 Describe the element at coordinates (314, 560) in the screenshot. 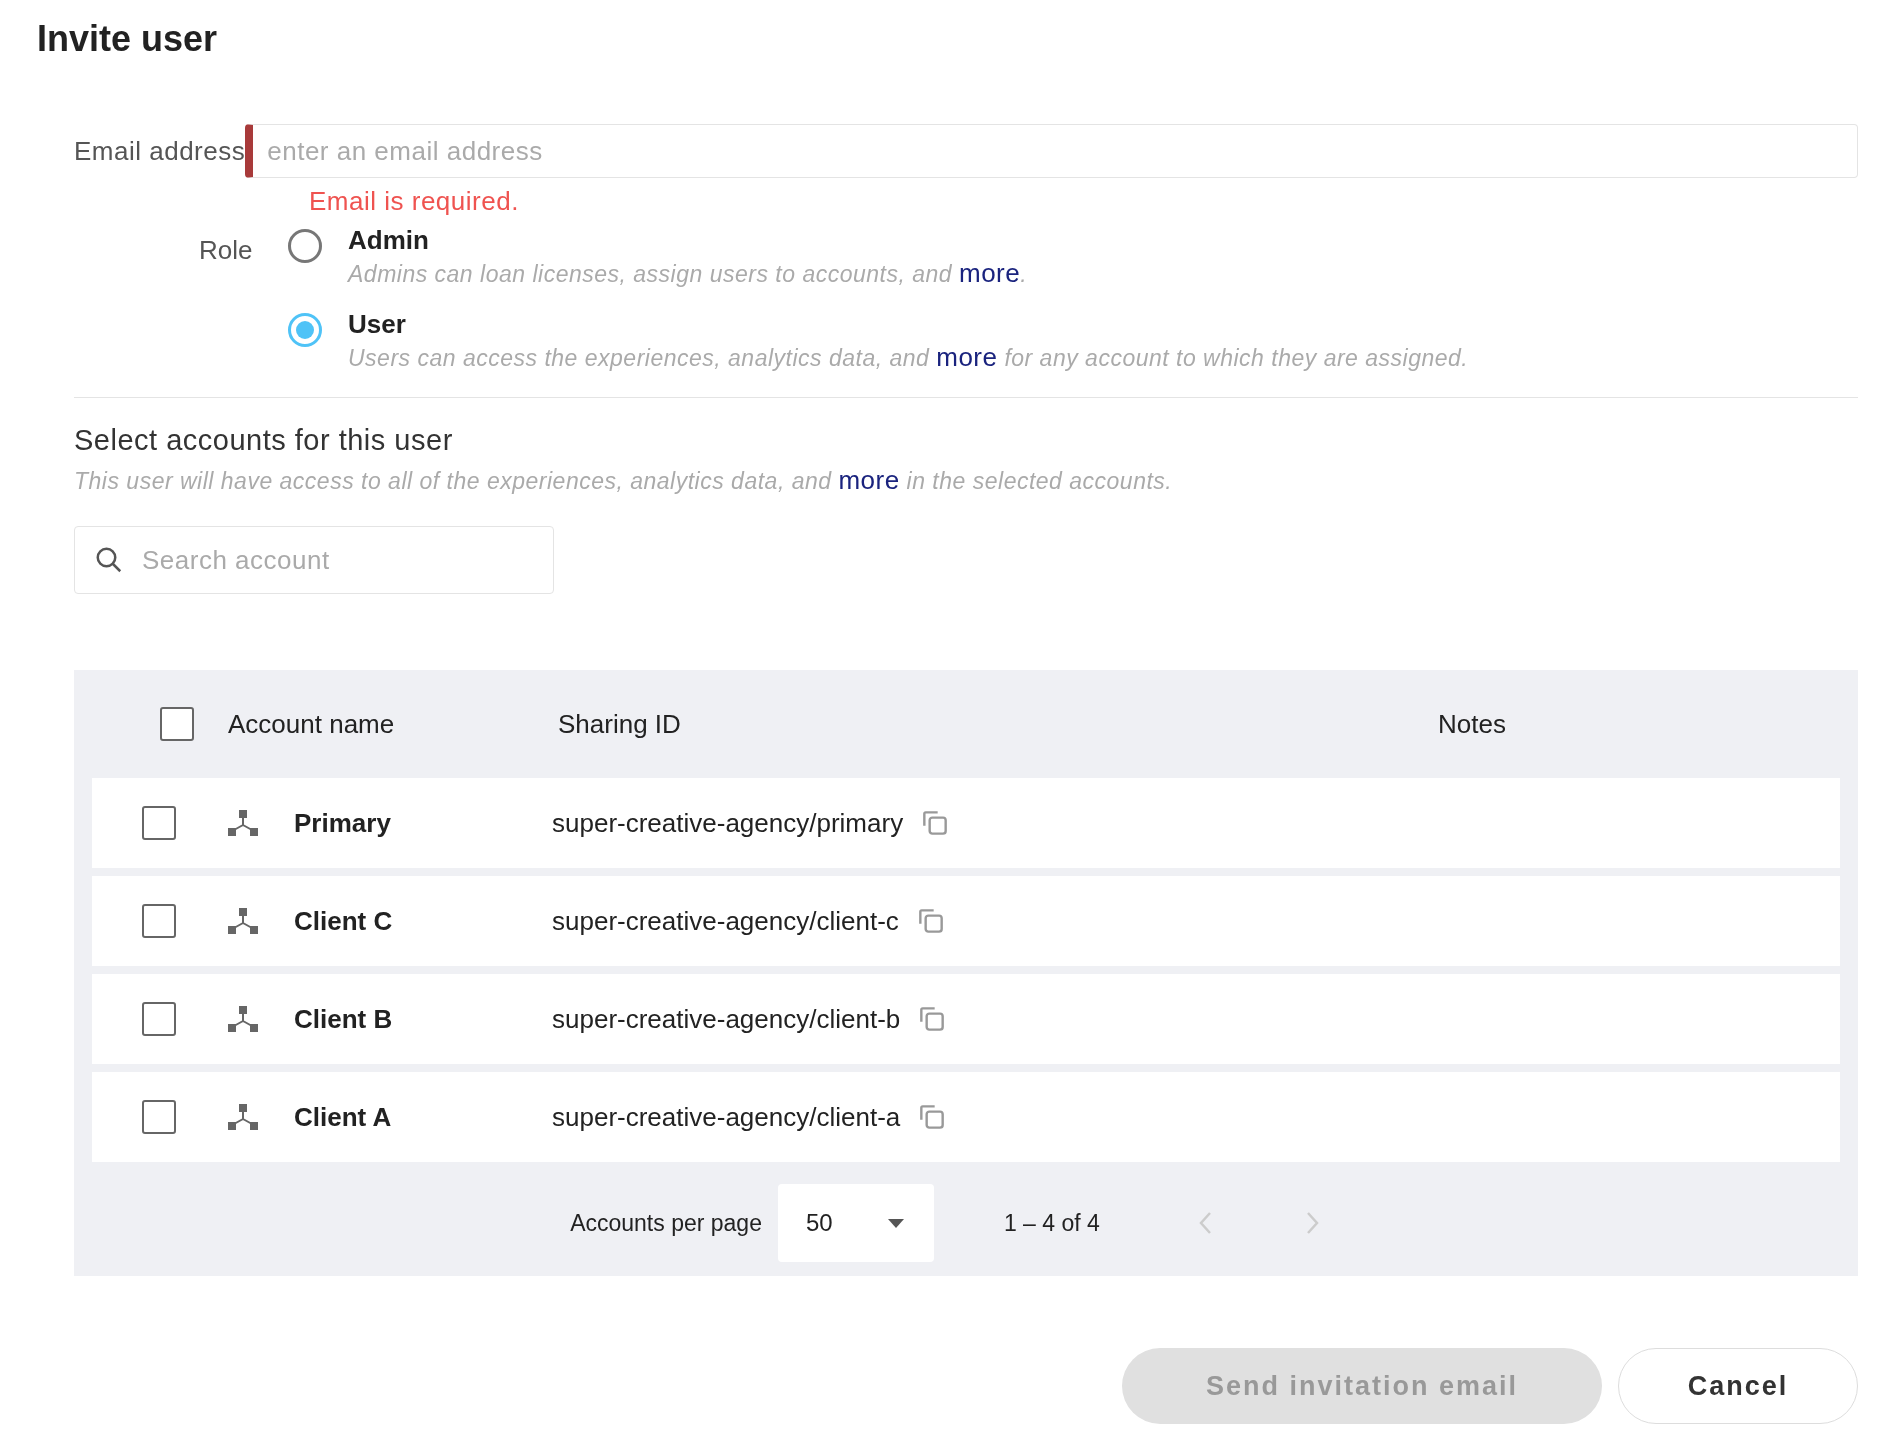

I see `search-field: Search account` at that location.